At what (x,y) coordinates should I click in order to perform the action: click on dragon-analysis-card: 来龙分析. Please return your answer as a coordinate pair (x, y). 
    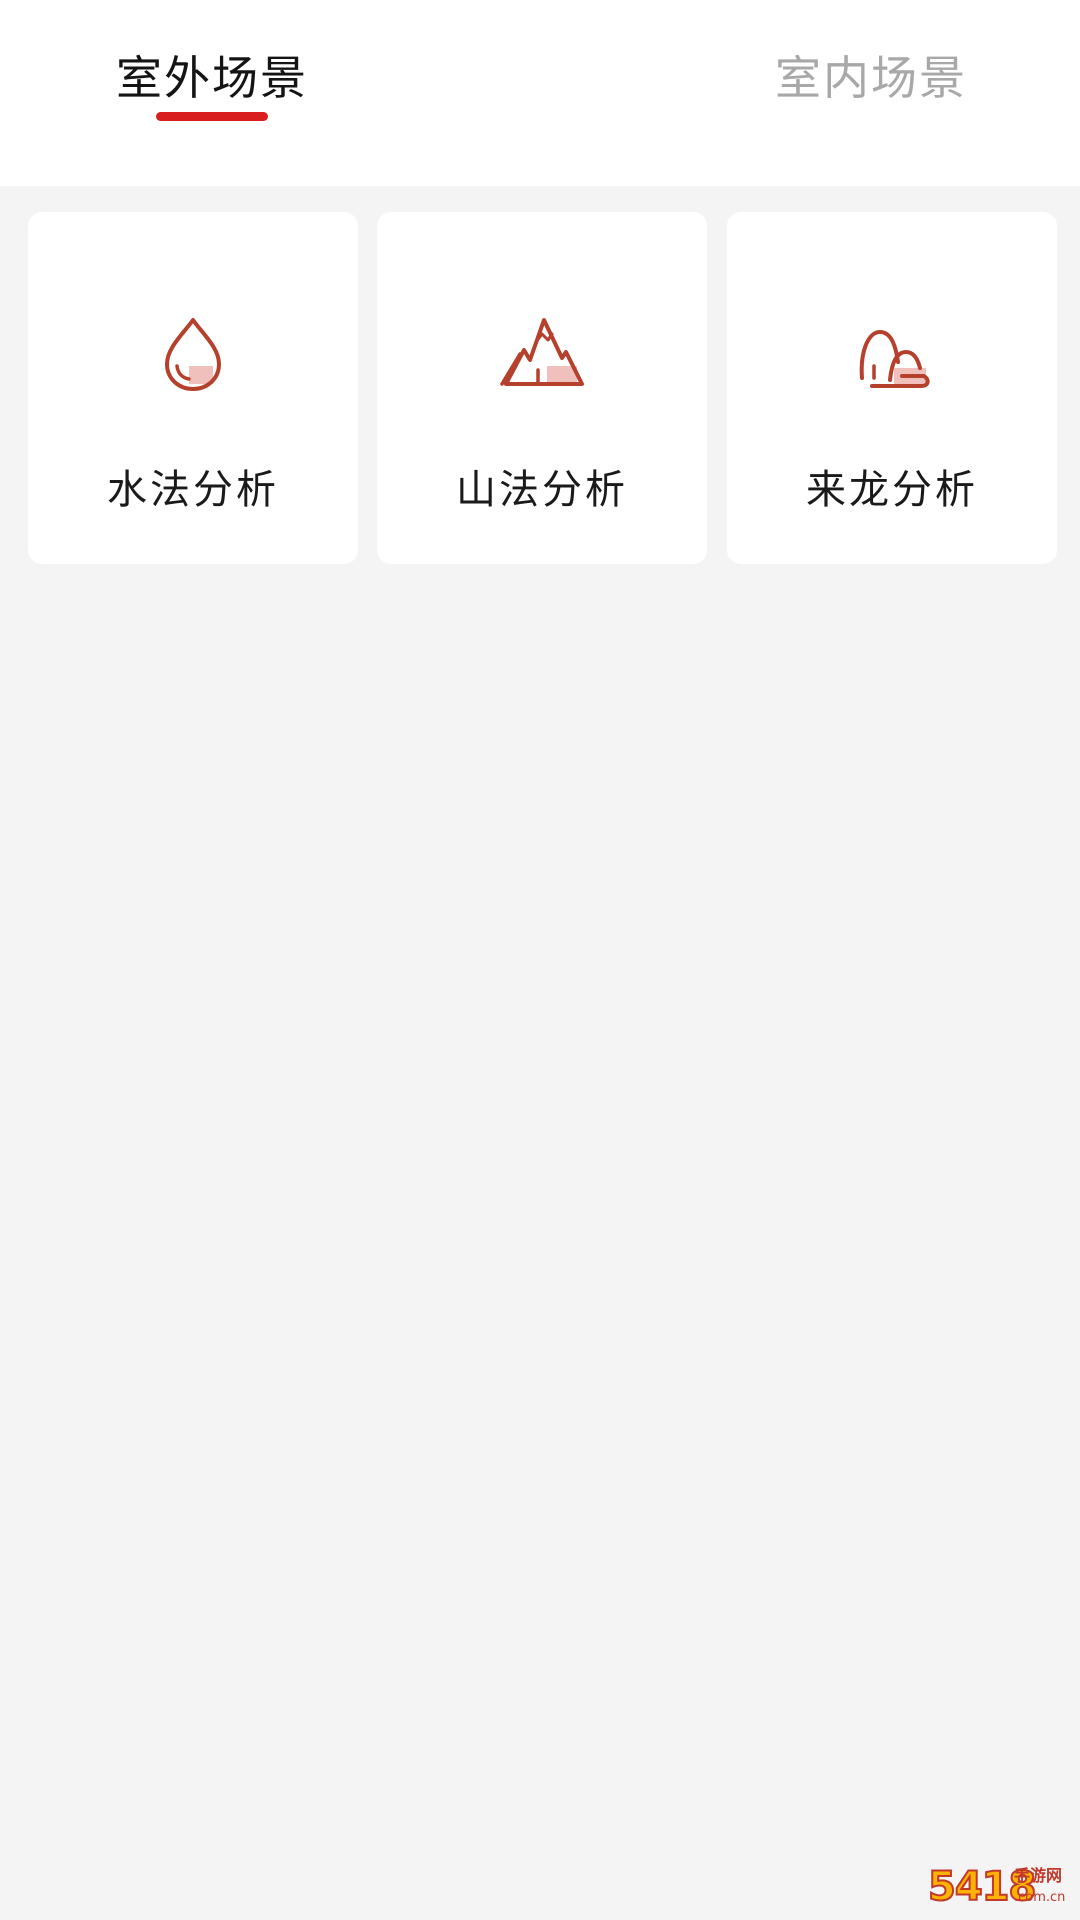
    Looking at the image, I should click on (892, 388).